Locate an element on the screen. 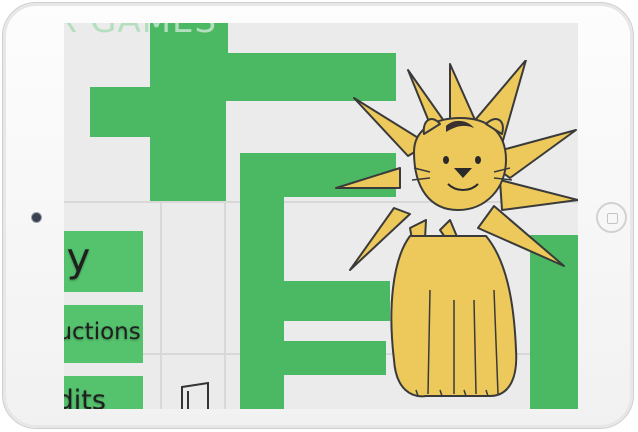 The image size is (638, 432). play-button-label: lay is located at coordinates (77, 258).